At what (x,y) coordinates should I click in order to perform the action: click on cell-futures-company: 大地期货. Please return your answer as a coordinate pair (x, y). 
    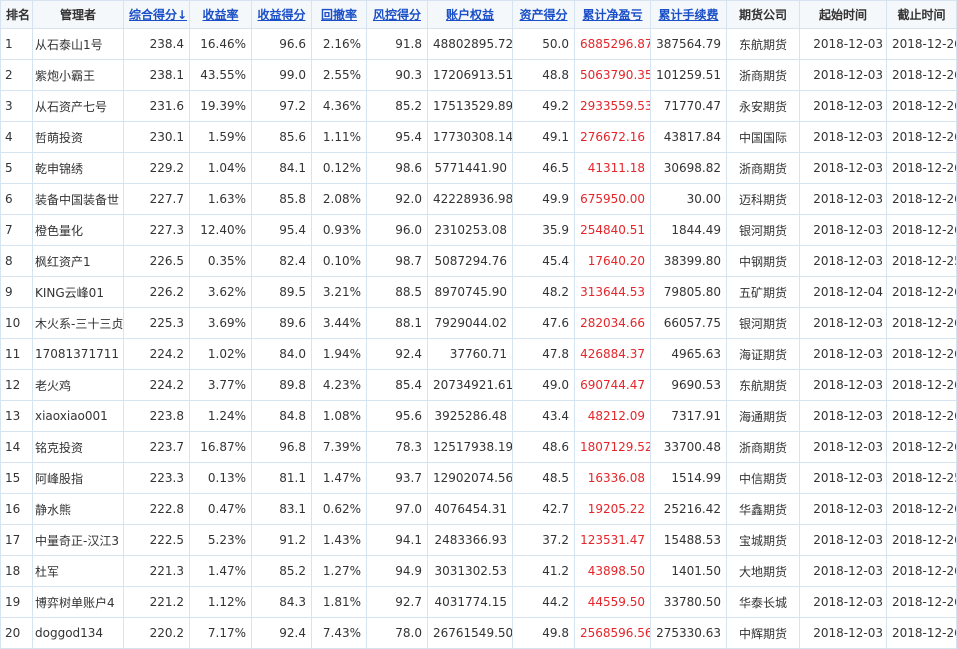
    Looking at the image, I should click on (763, 571).